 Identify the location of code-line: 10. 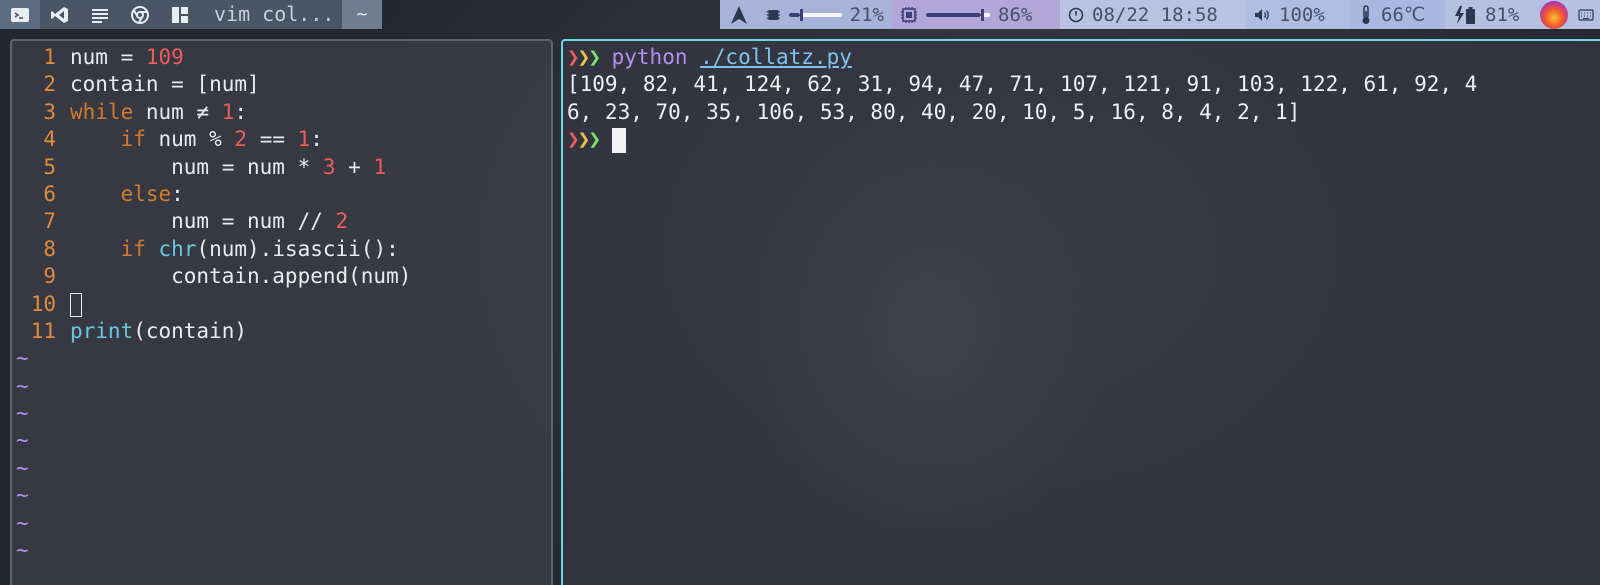
(211, 304).